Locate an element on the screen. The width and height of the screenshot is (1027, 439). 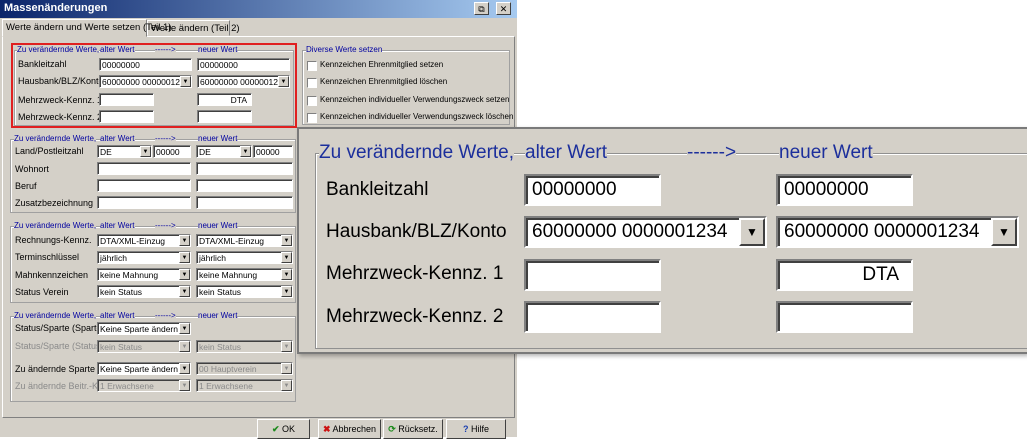
tab-teil-1: Werte ändern und Werte setzen (Teil 1) is located at coordinates (86, 28).